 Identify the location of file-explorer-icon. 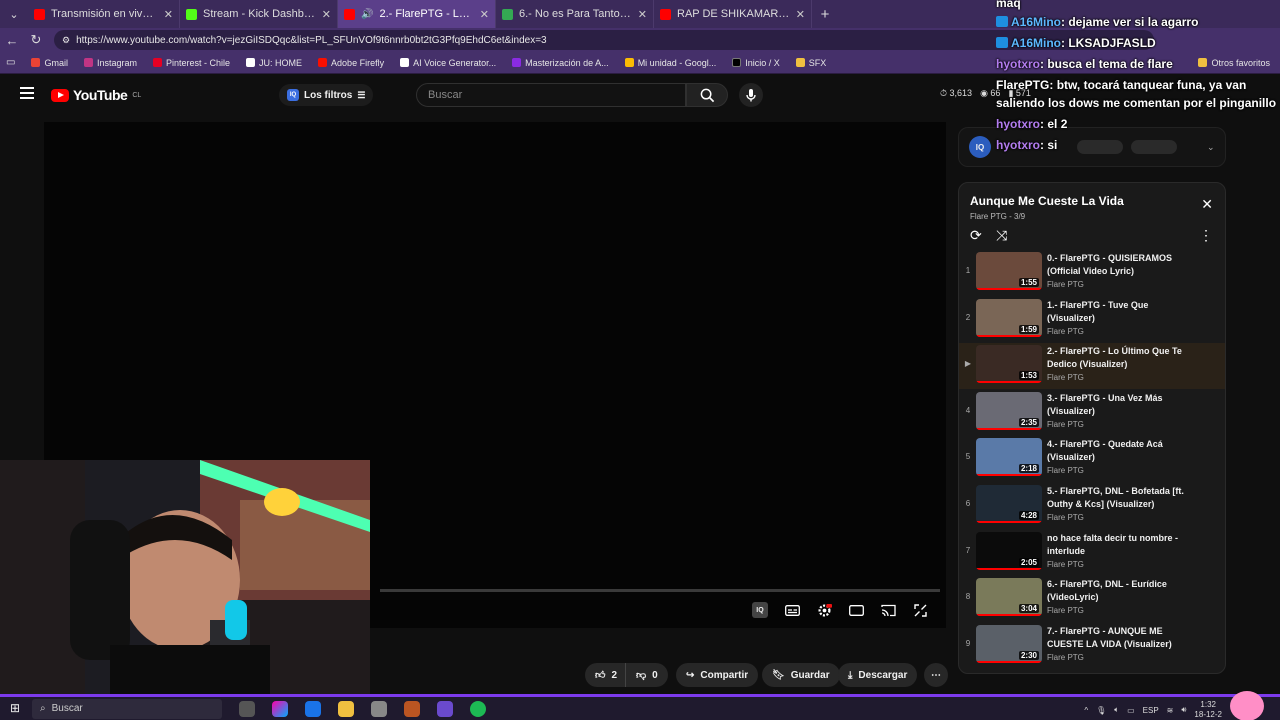
(346, 708).